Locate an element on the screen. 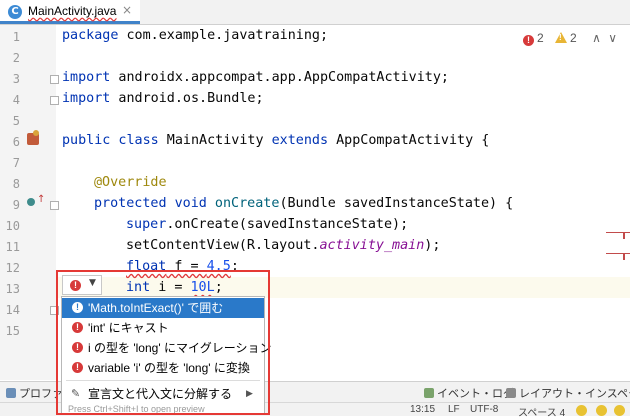 The image size is (630, 419). inspection-widget: ! 2 ! 2 ∧ ∨ is located at coordinates (570, 40).